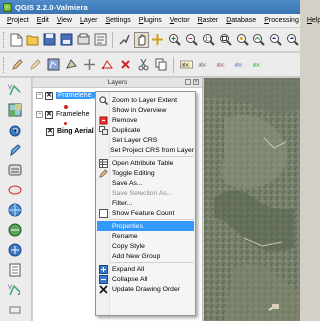  What do you see at coordinates (62, 114) in the screenshot?
I see `layer-item-framelehe: − ✕ Framelehe` at bounding box center [62, 114].